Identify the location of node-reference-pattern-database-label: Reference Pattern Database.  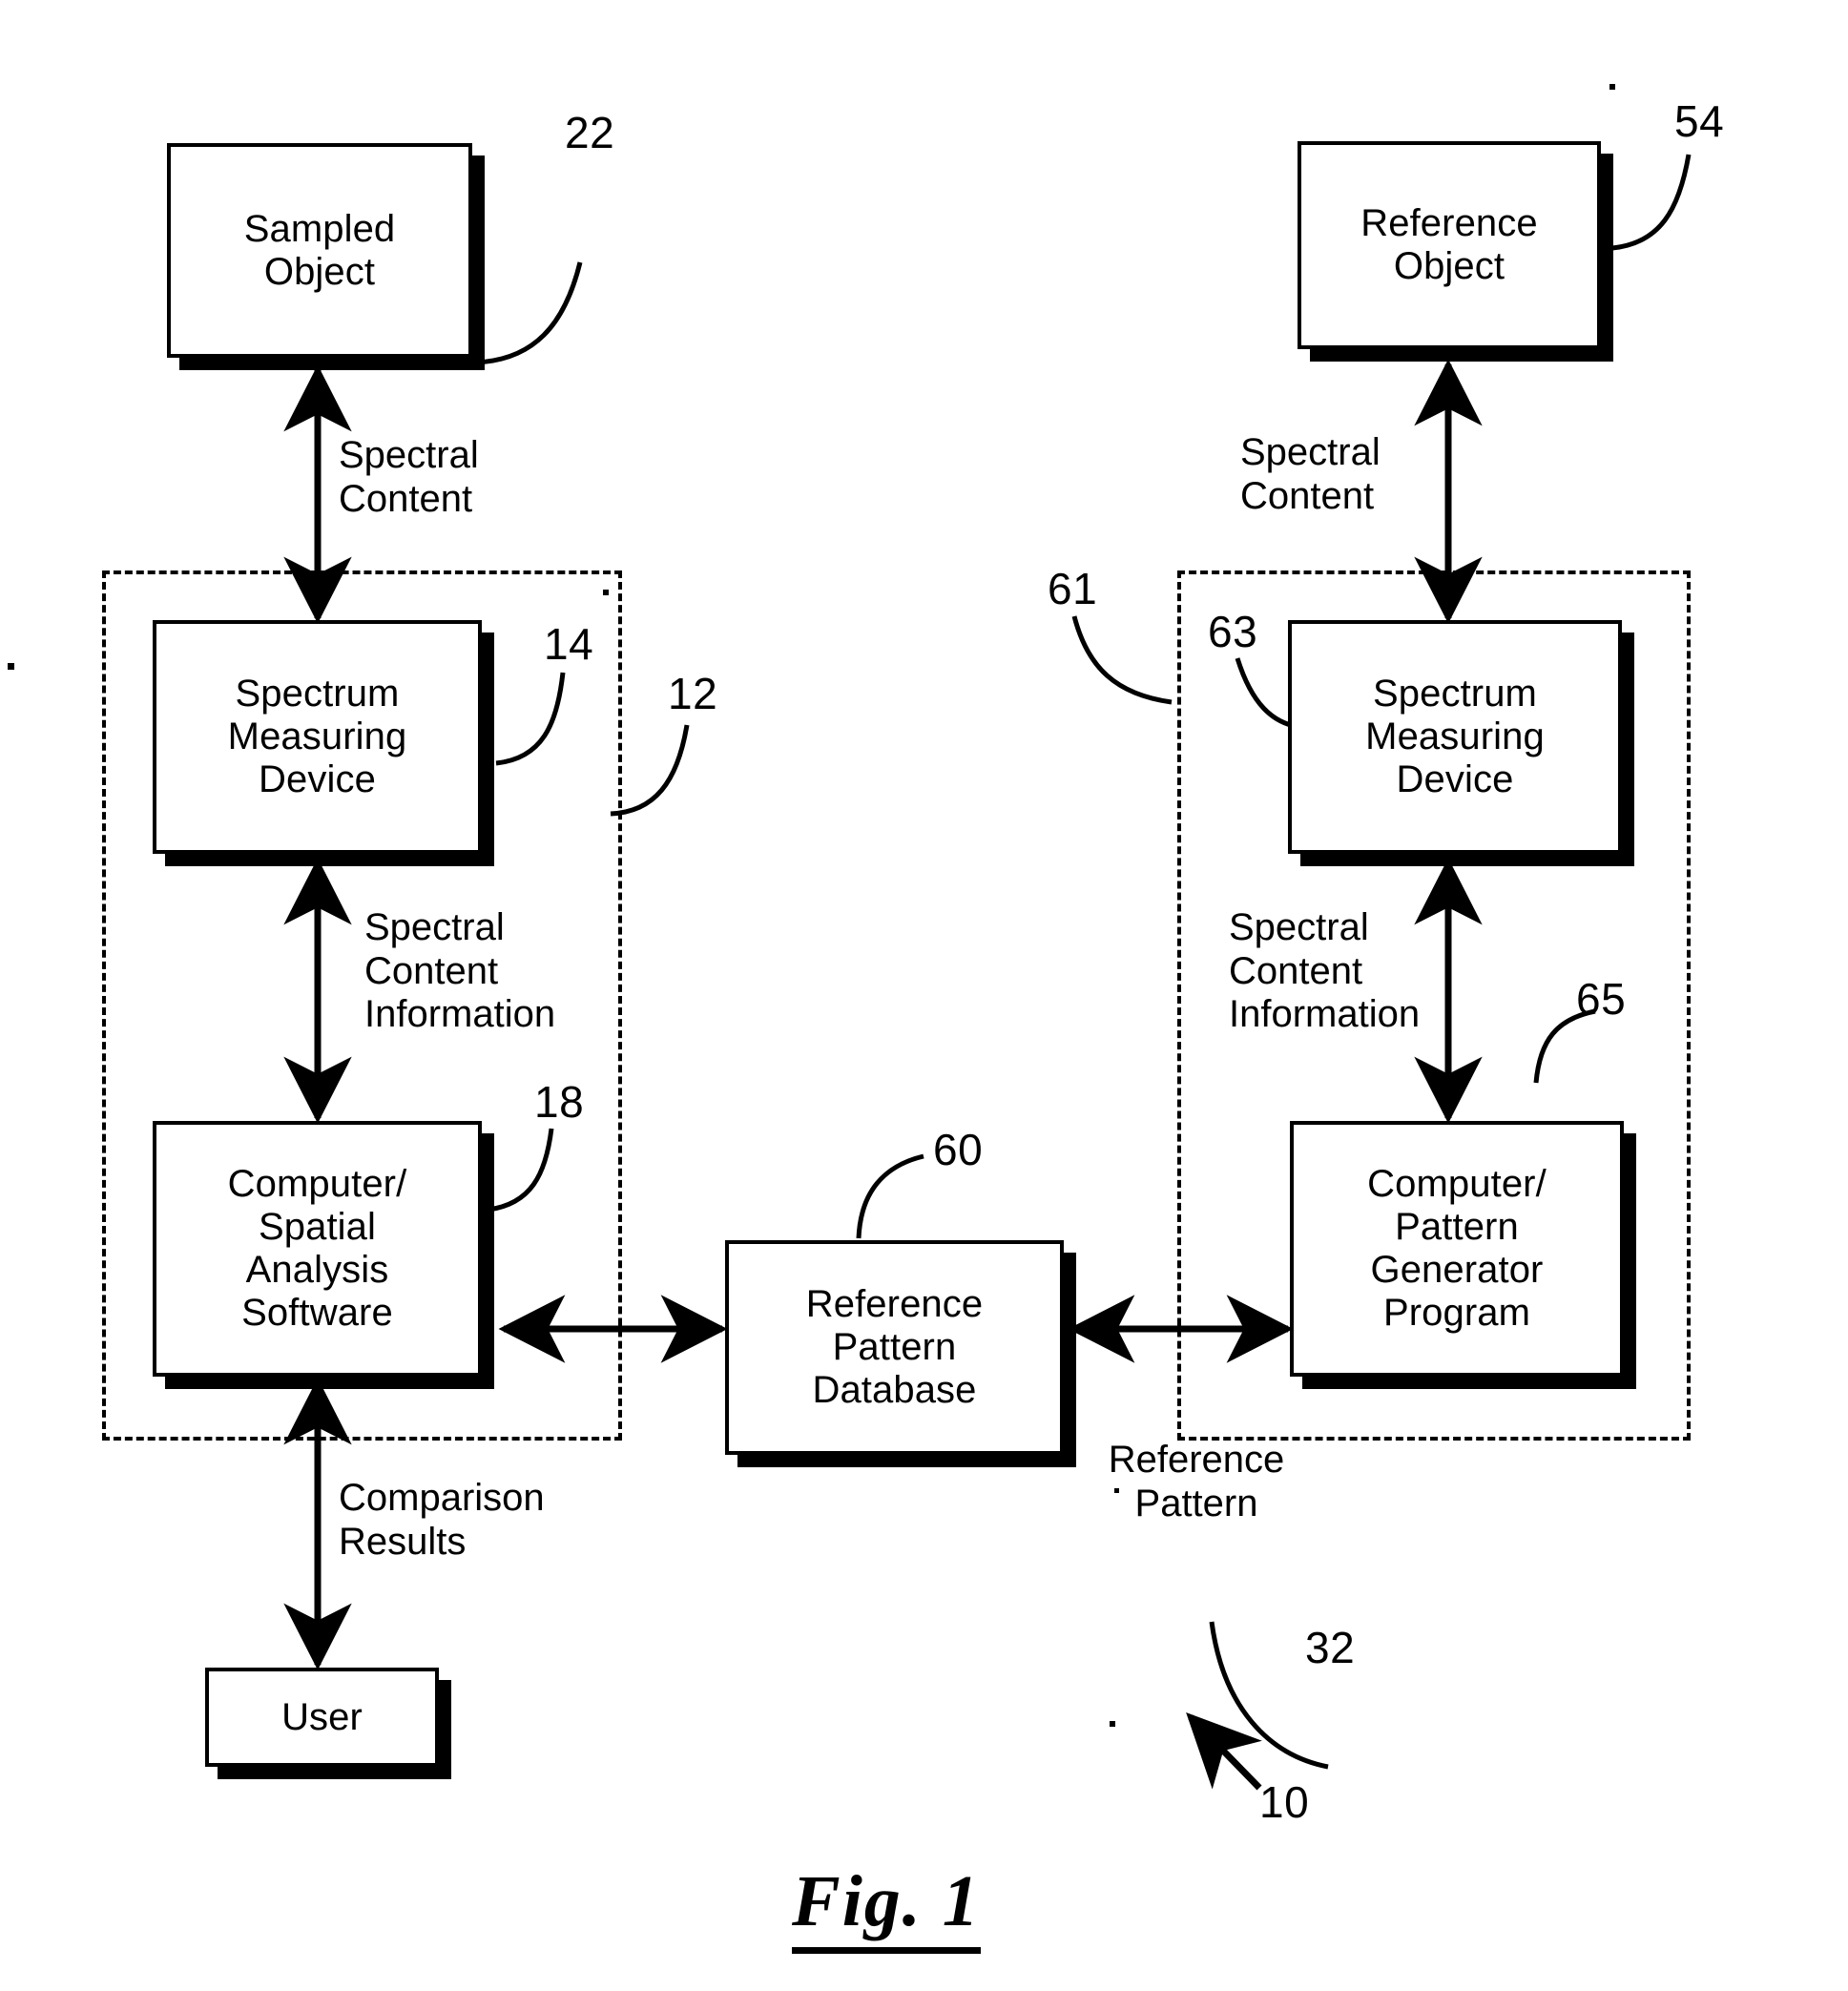
(894, 1347).